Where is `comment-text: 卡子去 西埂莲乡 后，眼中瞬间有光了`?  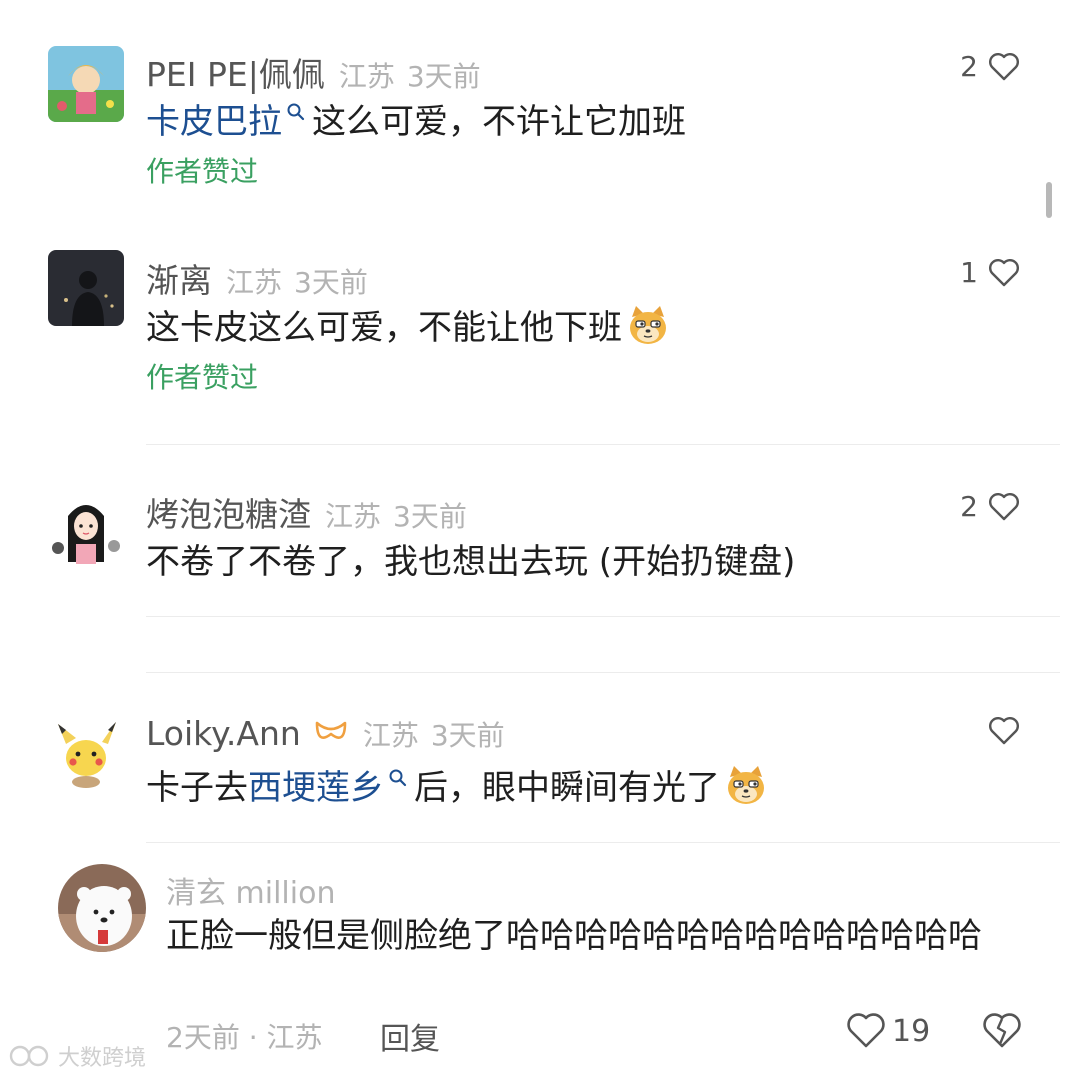
comment-text: 卡子去 西埂莲乡 后，眼中瞬间有光了 is located at coordinates (457, 784).